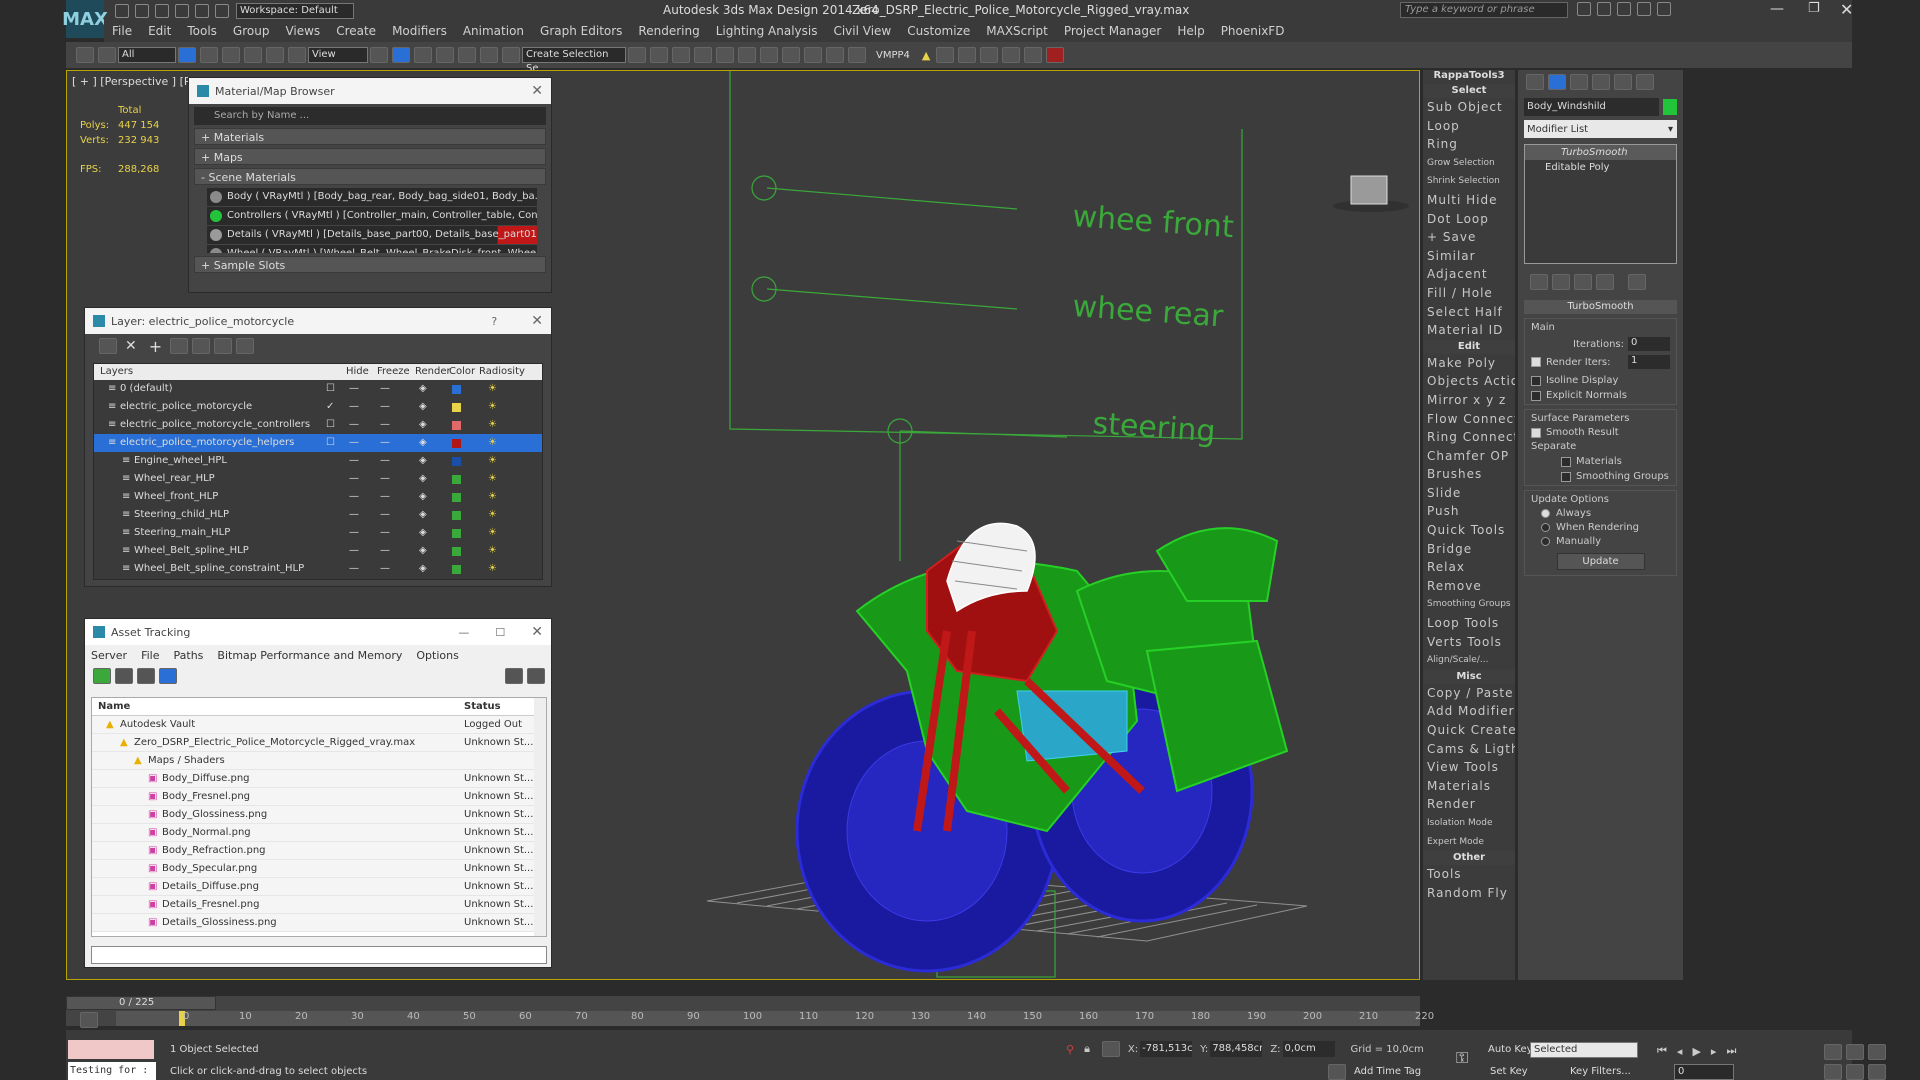 This screenshot has width=1920, height=1080. What do you see at coordinates (1253, 31) in the screenshot?
I see `menu-item-phoenixfd: PhoenixFD` at bounding box center [1253, 31].